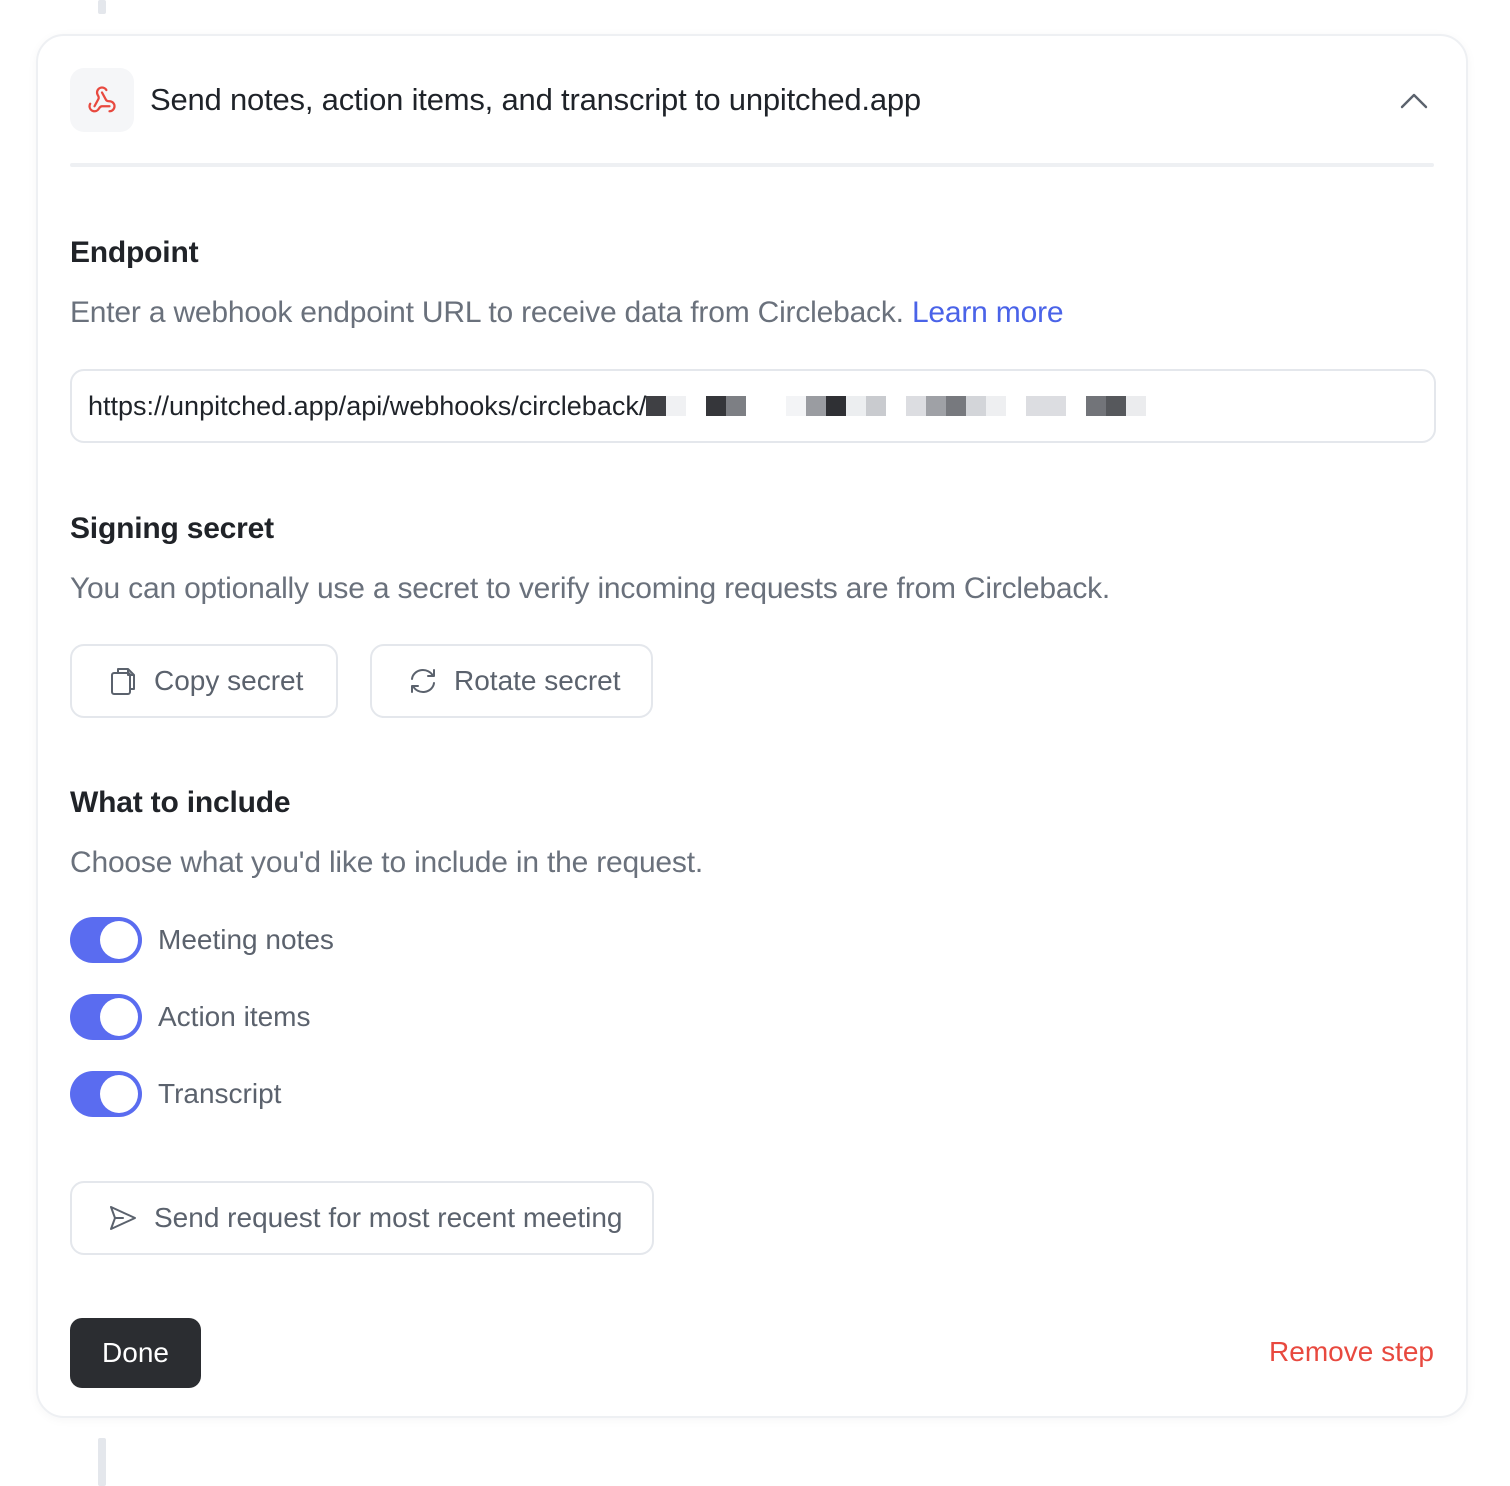 Image resolution: width=1510 pixels, height=1486 pixels. I want to click on send-request-label: Send request for most recent meeting, so click(388, 1217).